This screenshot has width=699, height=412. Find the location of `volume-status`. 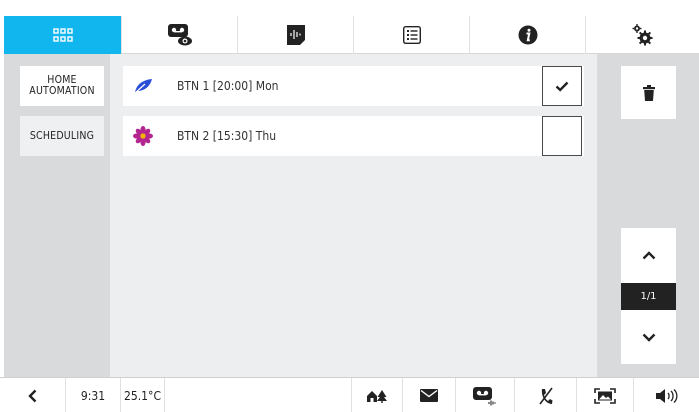

volume-status is located at coordinates (666, 395).